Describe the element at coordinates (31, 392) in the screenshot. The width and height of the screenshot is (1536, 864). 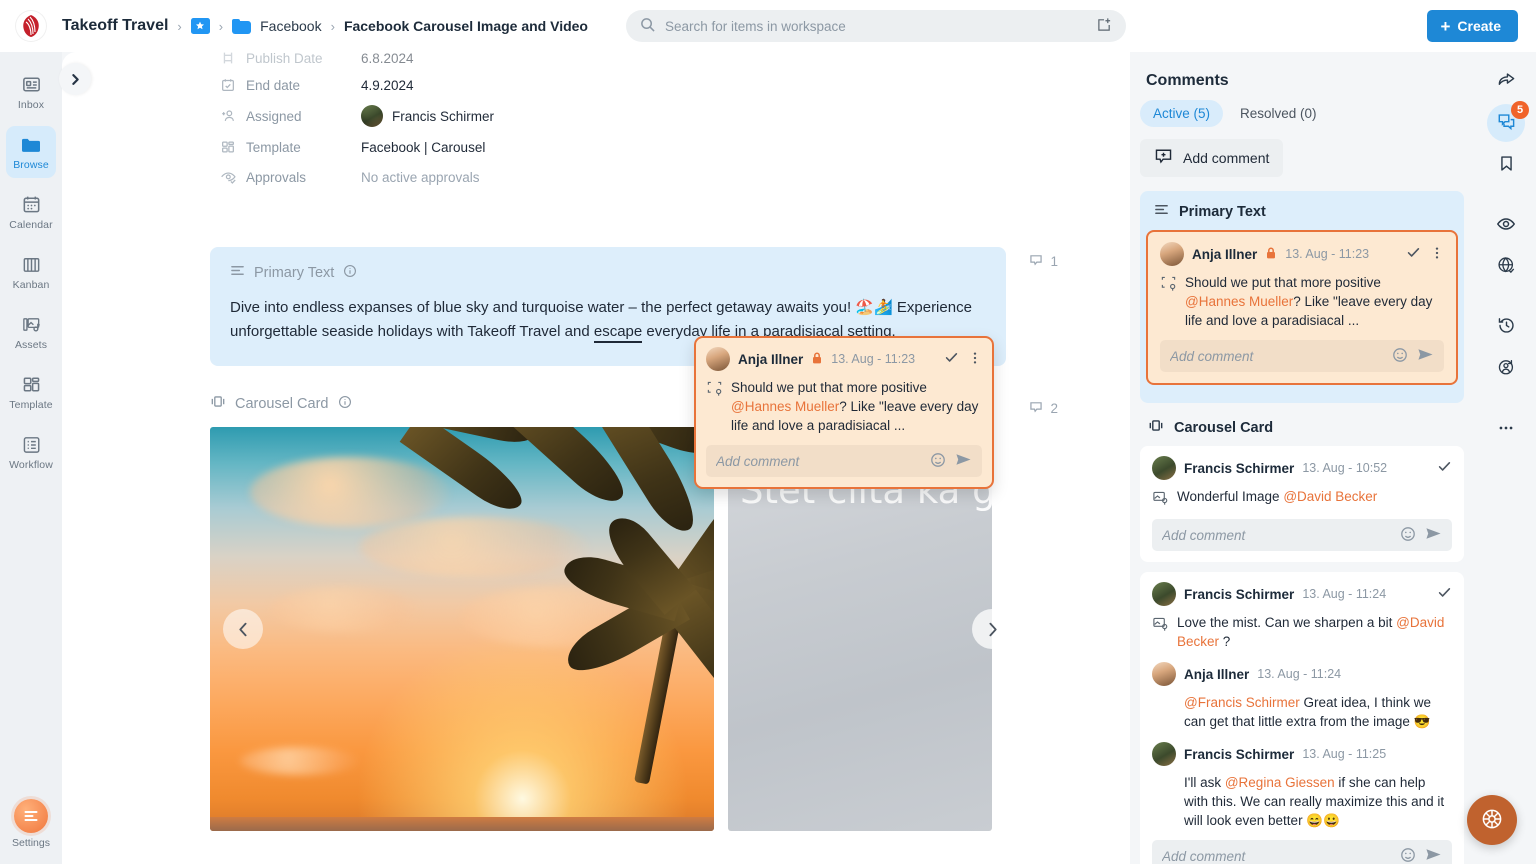
I see `sidebar-item-template: Template` at that location.